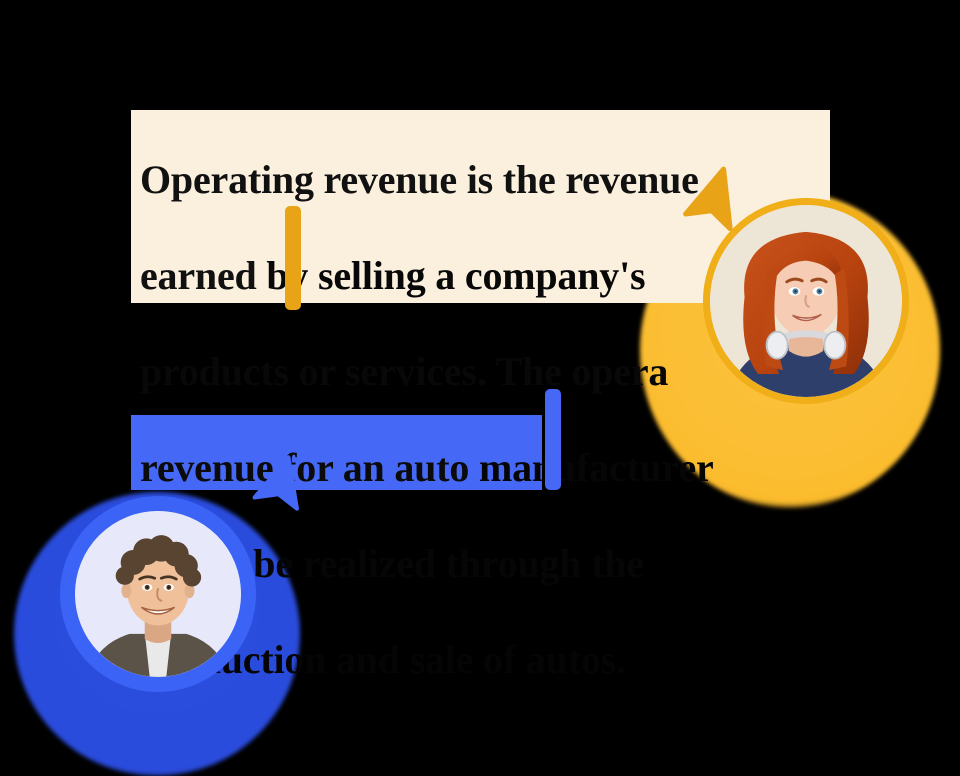 The height and width of the screenshot is (776, 960). What do you see at coordinates (404, 371) in the screenshot?
I see `text-segment-faded: products or services. The opera` at bounding box center [404, 371].